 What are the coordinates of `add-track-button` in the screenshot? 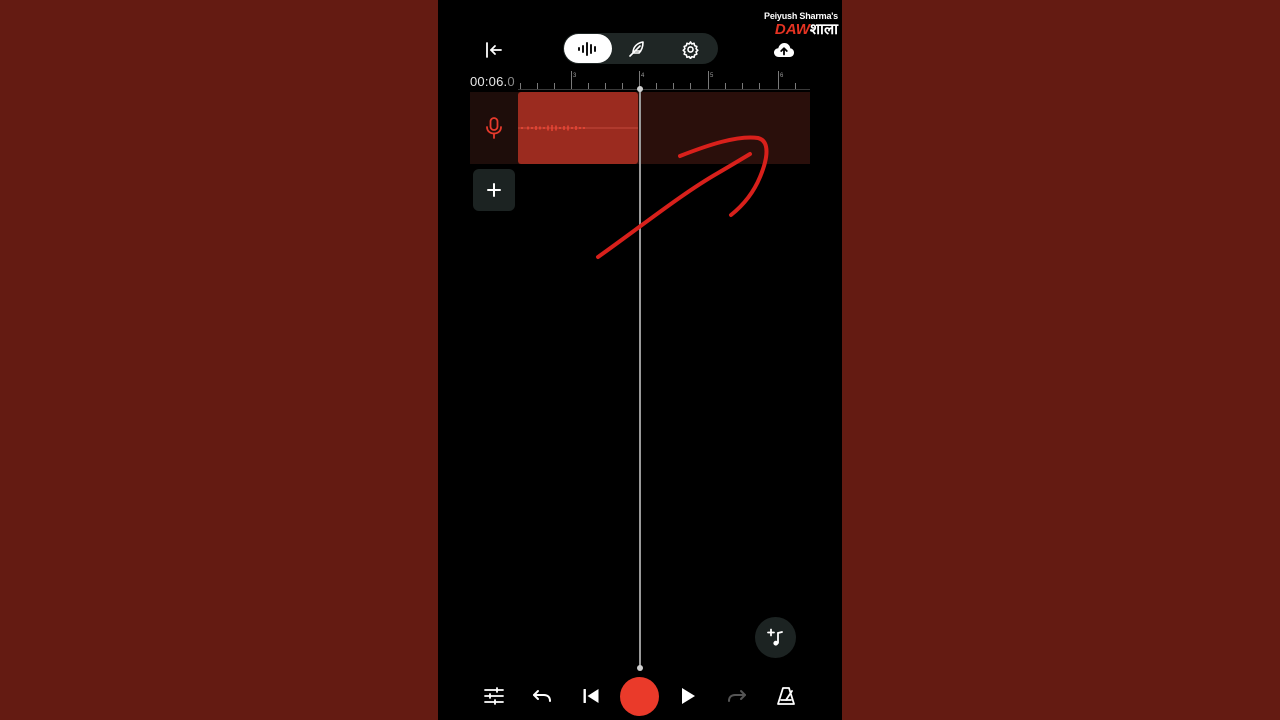 It's located at (494, 190).